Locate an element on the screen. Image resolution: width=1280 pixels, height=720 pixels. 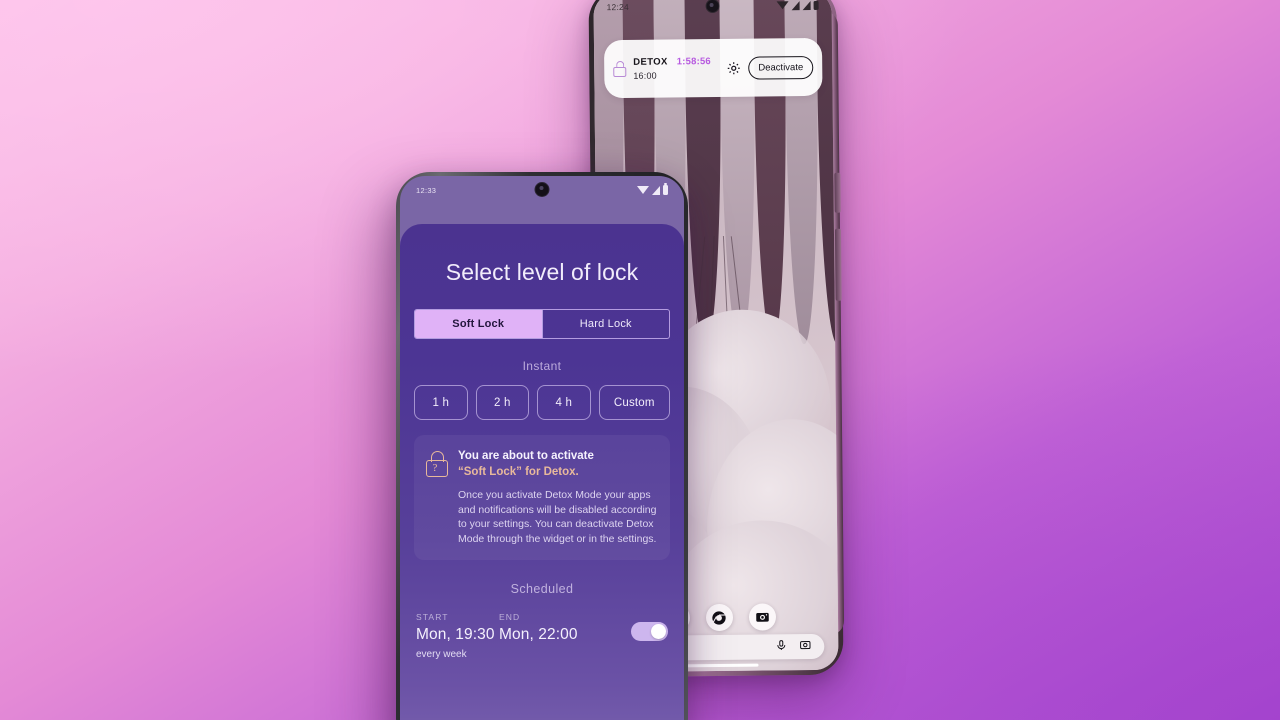
detox-widget: DETOX 1:58:56 16:00 Deactivate is located at coordinates (713, 68).